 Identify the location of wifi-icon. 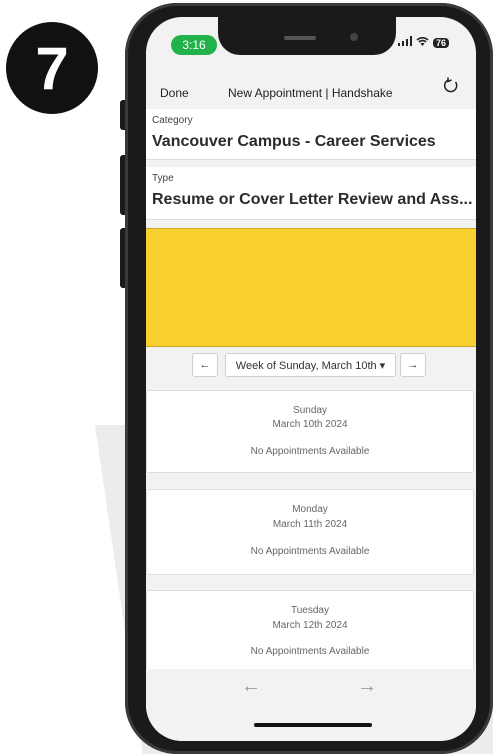
(422, 42).